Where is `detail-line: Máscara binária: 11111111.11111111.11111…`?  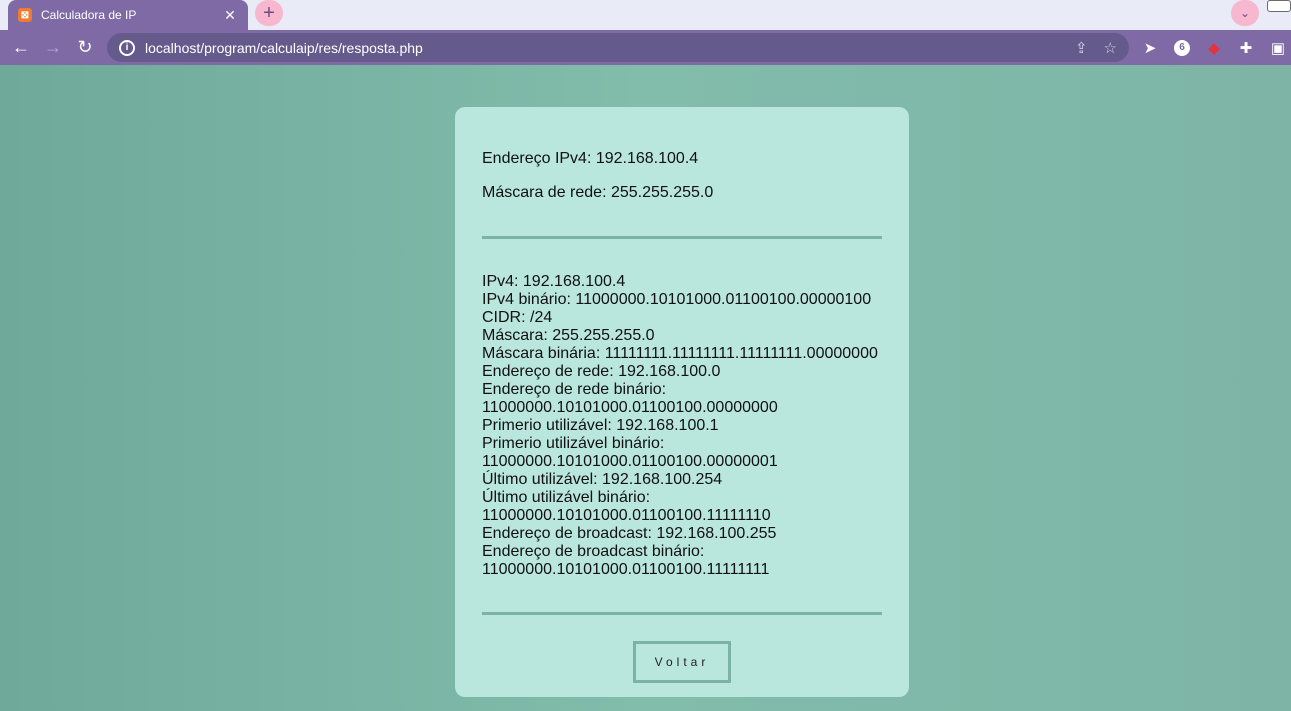
detail-line: Máscara binária: 11111111.11111111.11111… is located at coordinates (680, 353).